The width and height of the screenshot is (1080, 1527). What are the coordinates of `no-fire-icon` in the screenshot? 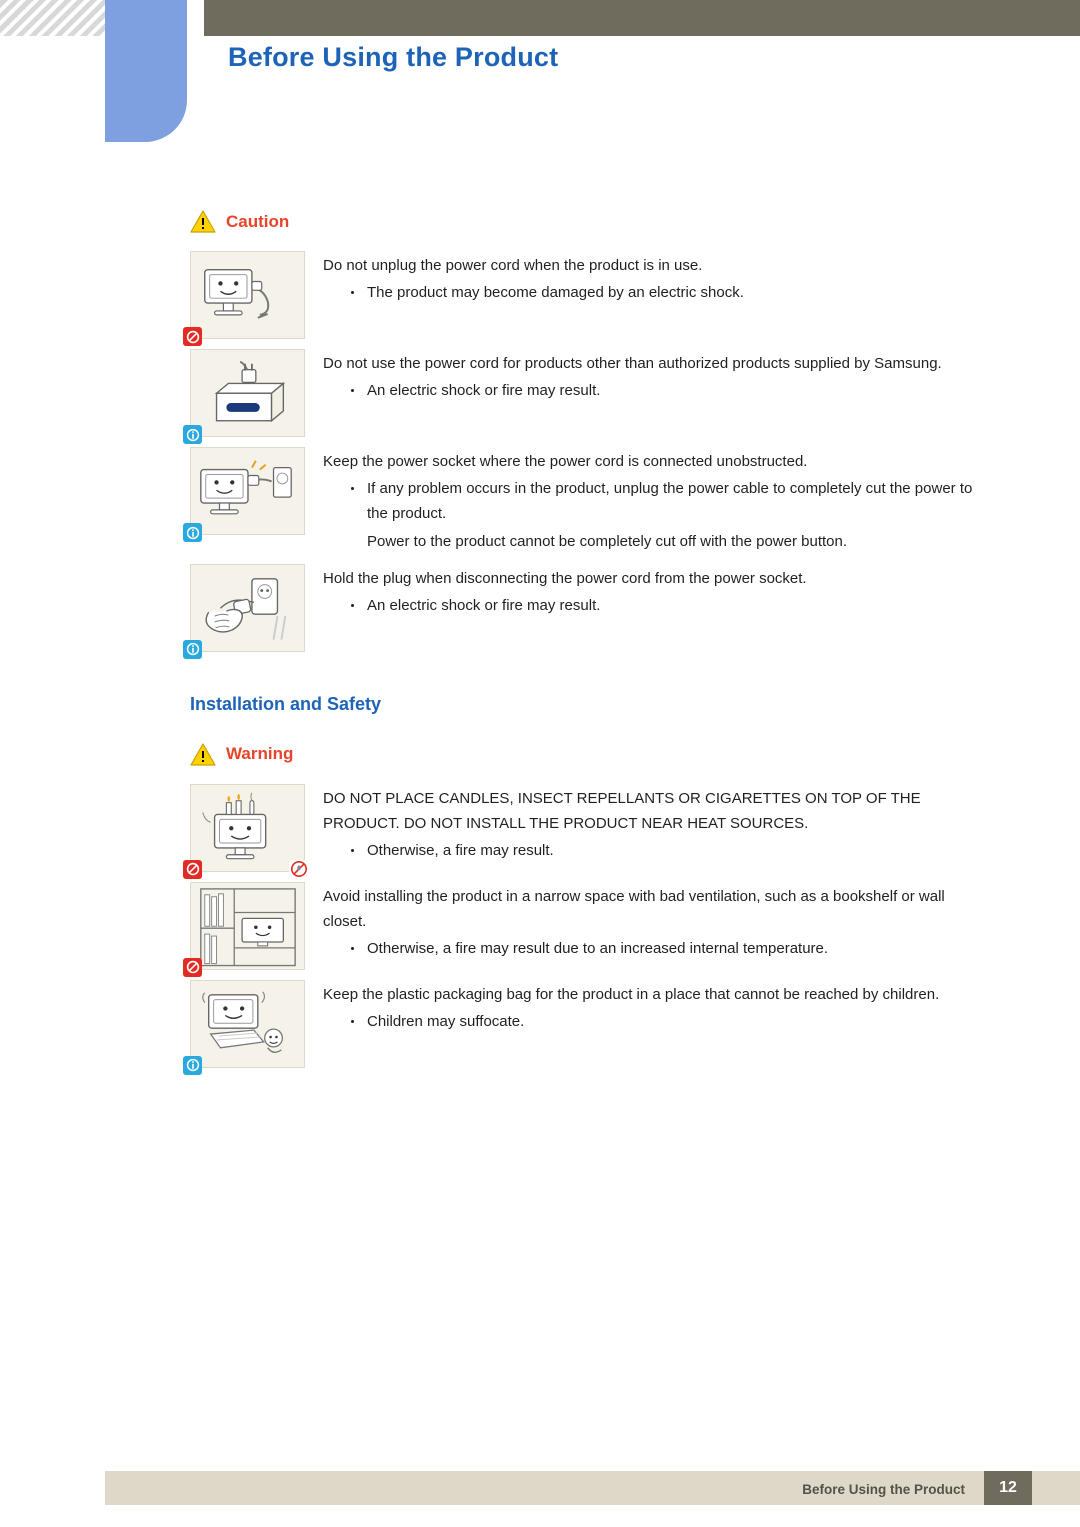 It's located at (298, 869).